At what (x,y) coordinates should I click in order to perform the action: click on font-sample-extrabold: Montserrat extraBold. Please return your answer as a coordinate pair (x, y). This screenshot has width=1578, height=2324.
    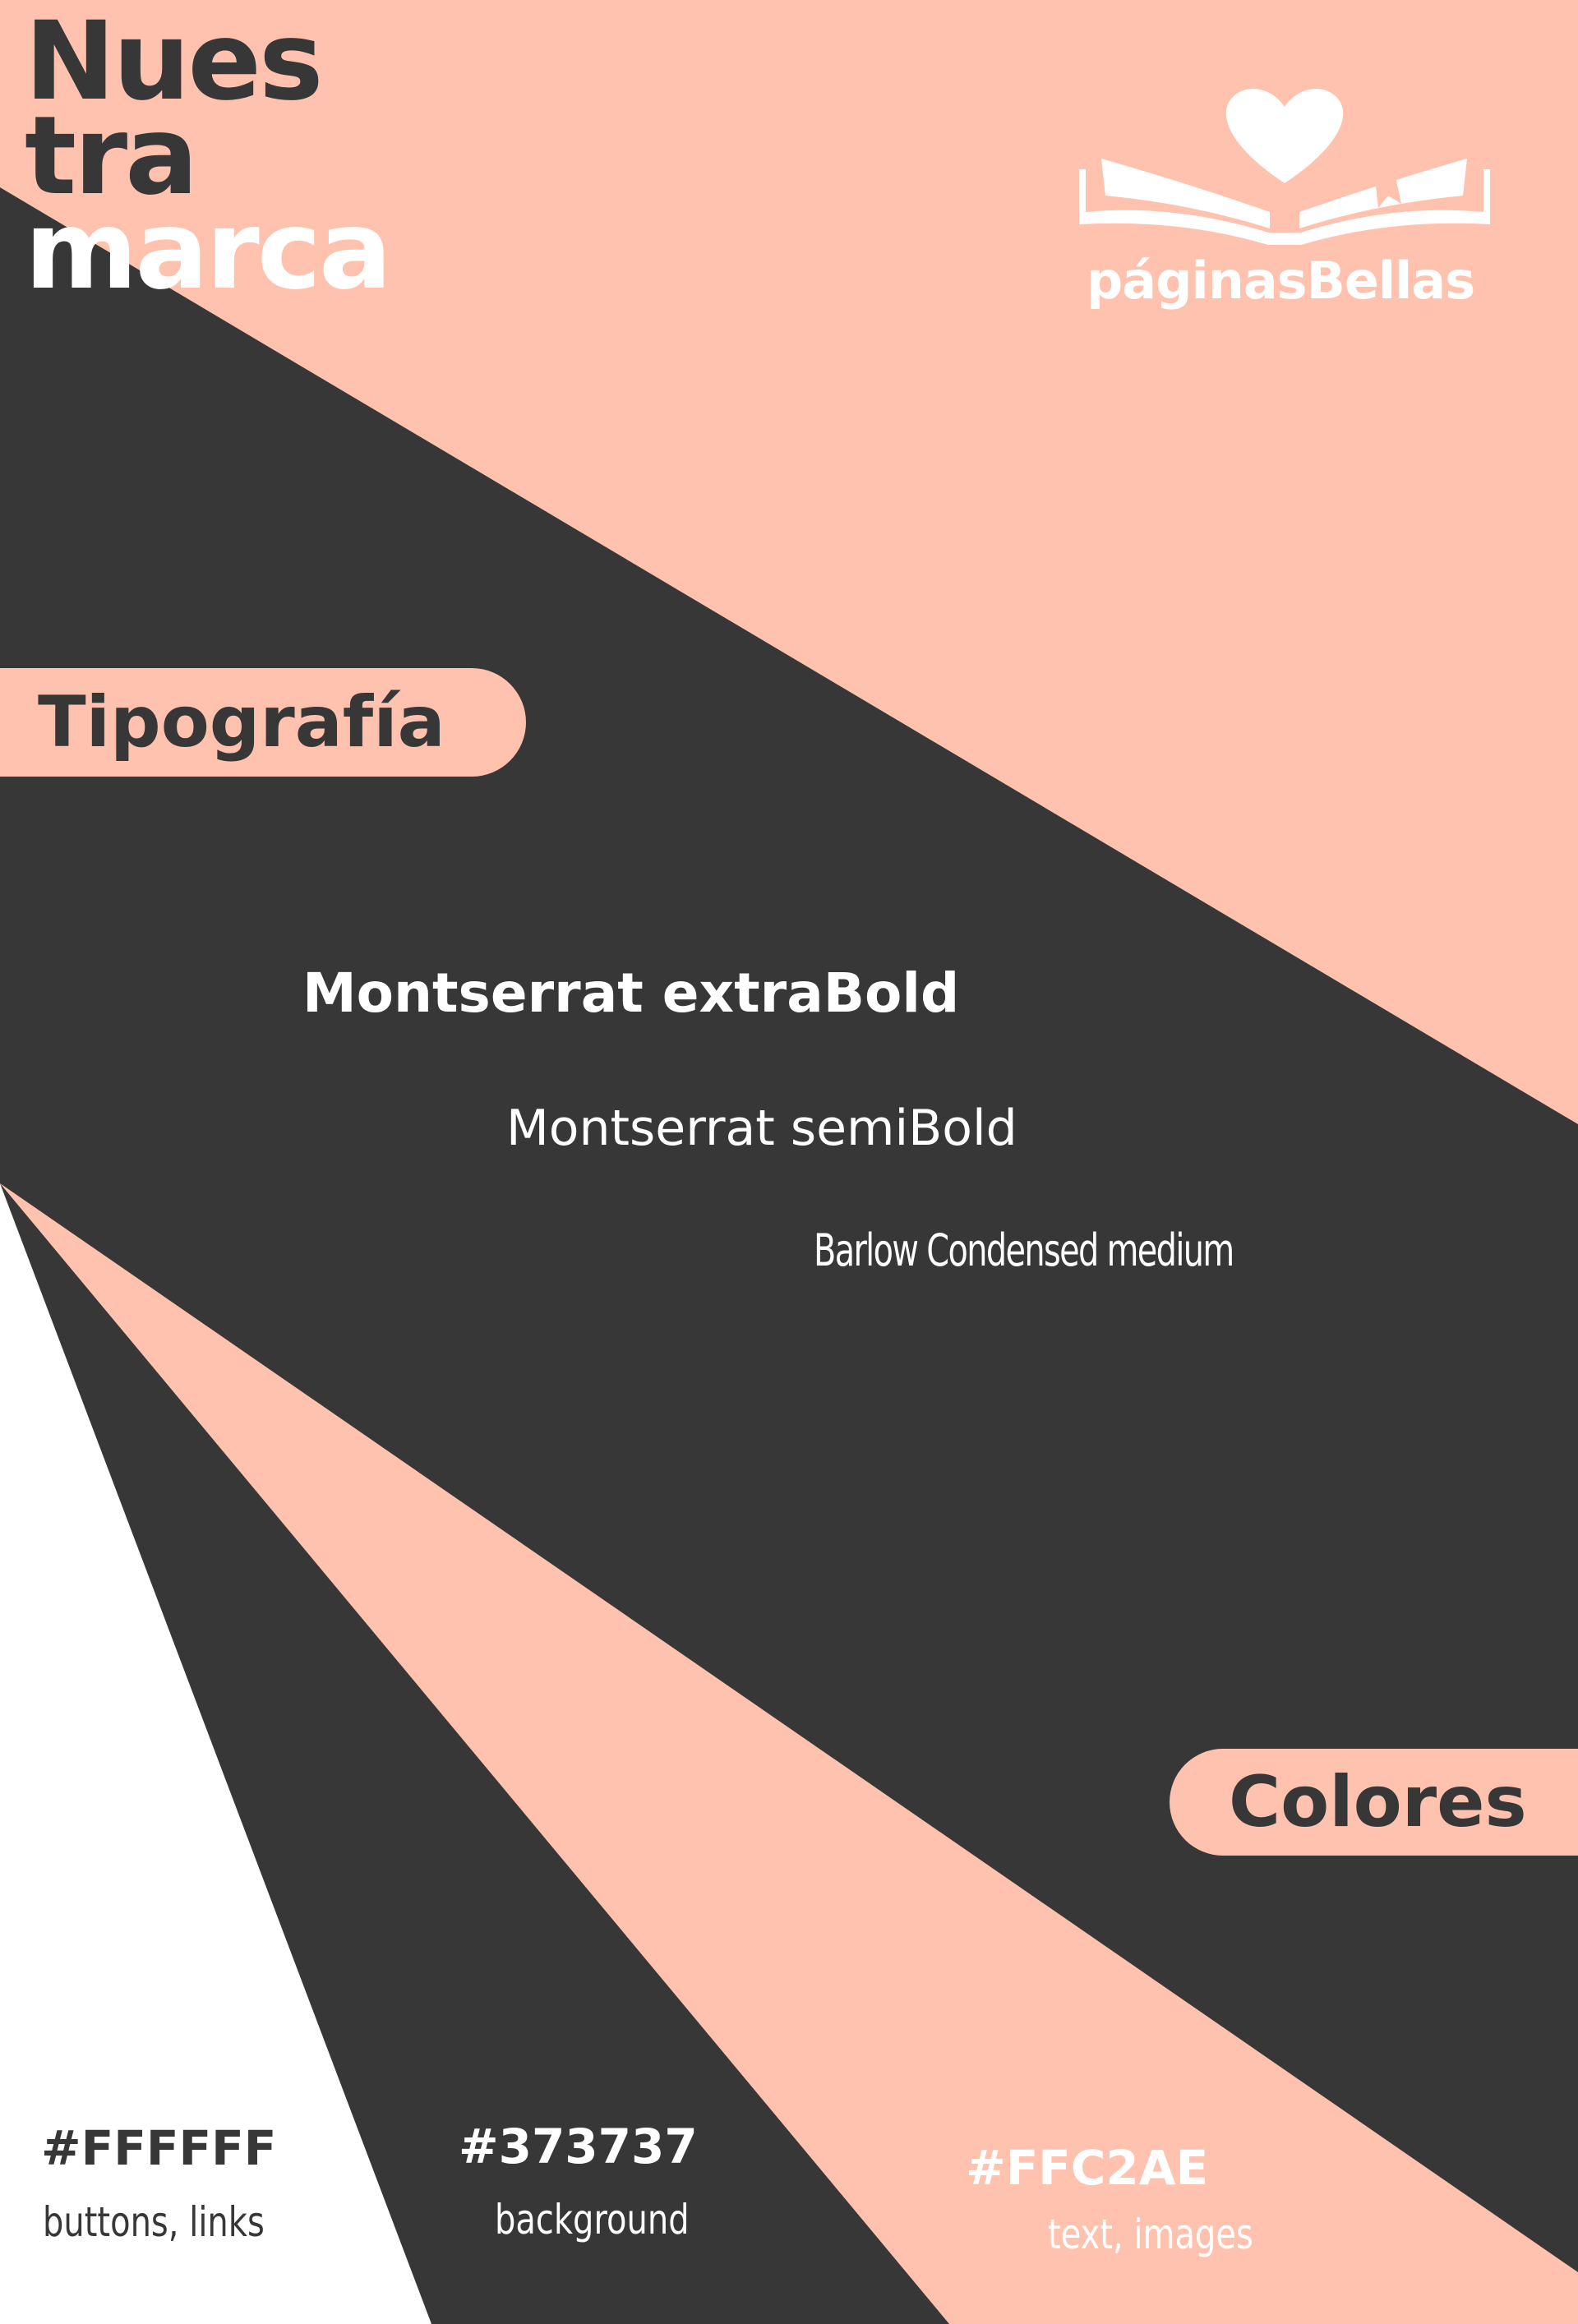
    Looking at the image, I should click on (631, 993).